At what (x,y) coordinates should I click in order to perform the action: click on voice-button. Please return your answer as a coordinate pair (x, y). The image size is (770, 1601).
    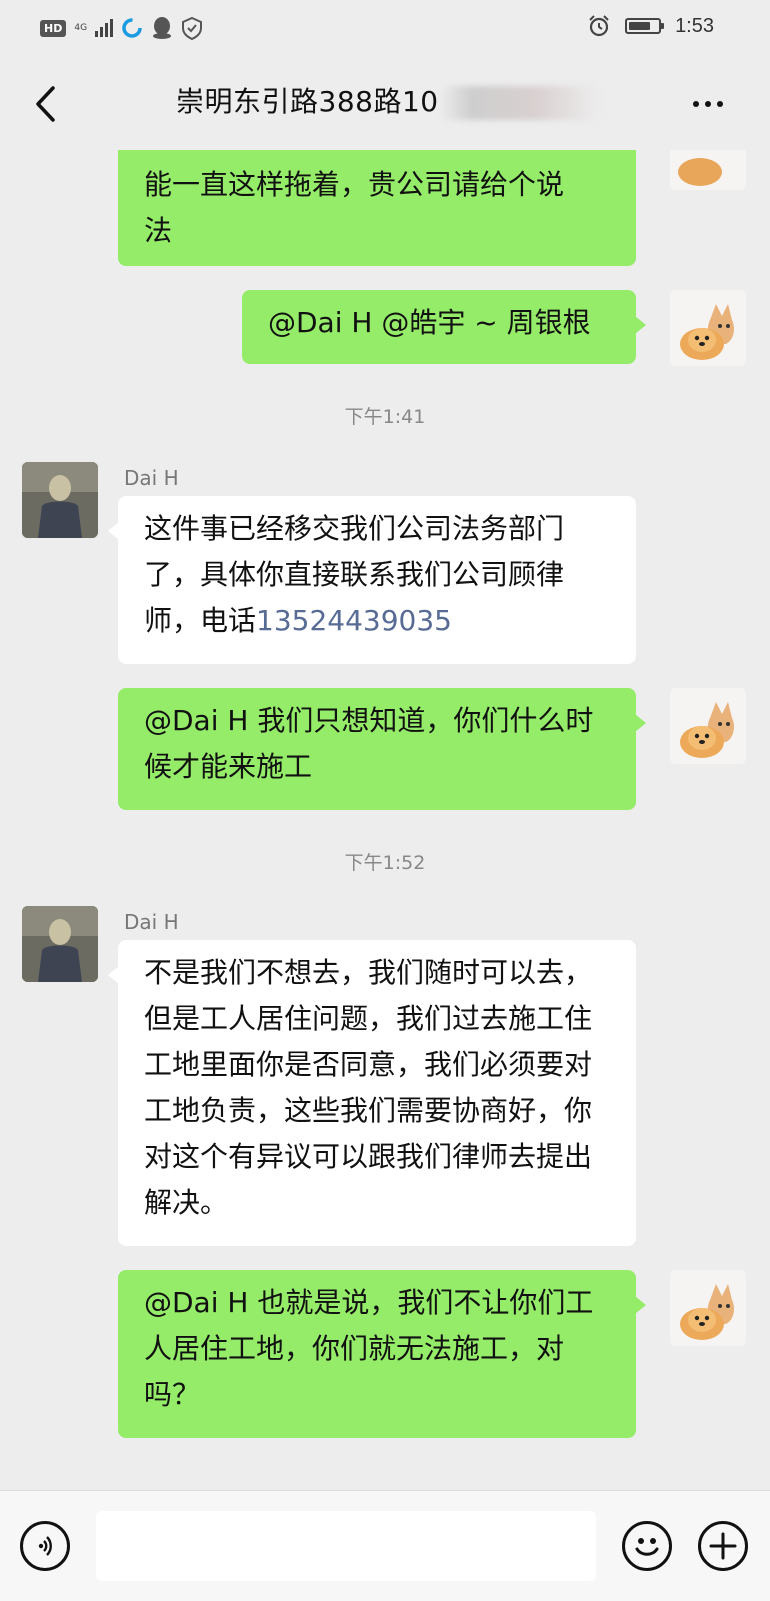
    Looking at the image, I should click on (45, 1546).